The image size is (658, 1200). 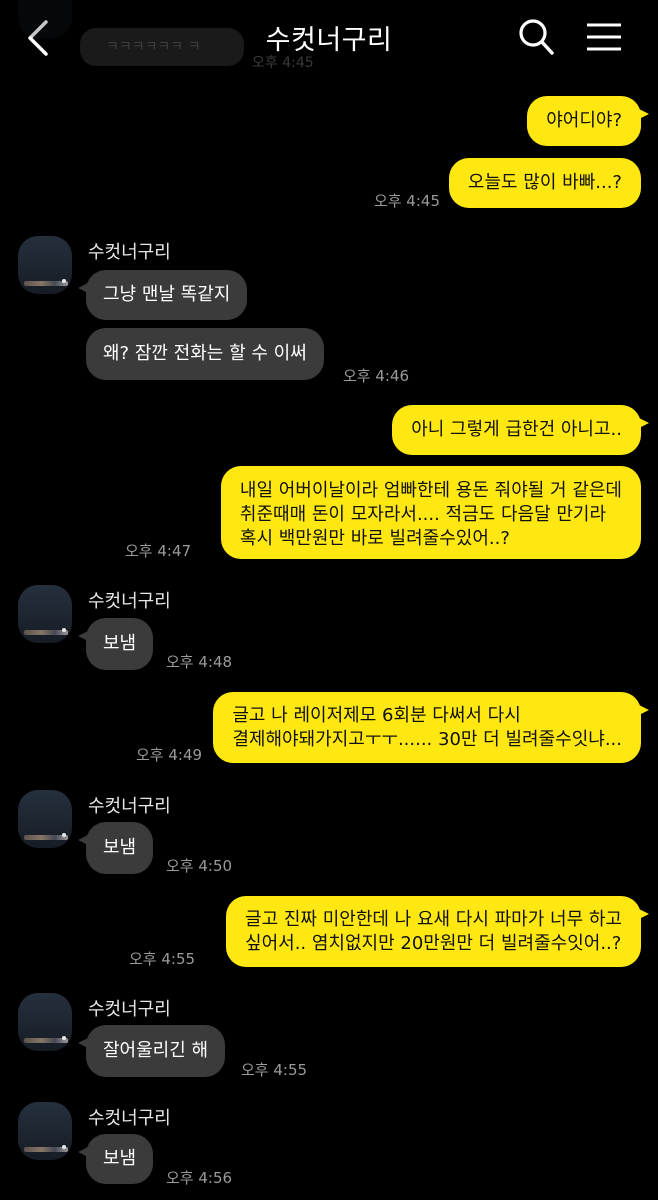 What do you see at coordinates (536, 37) in the screenshot?
I see `search-icon` at bounding box center [536, 37].